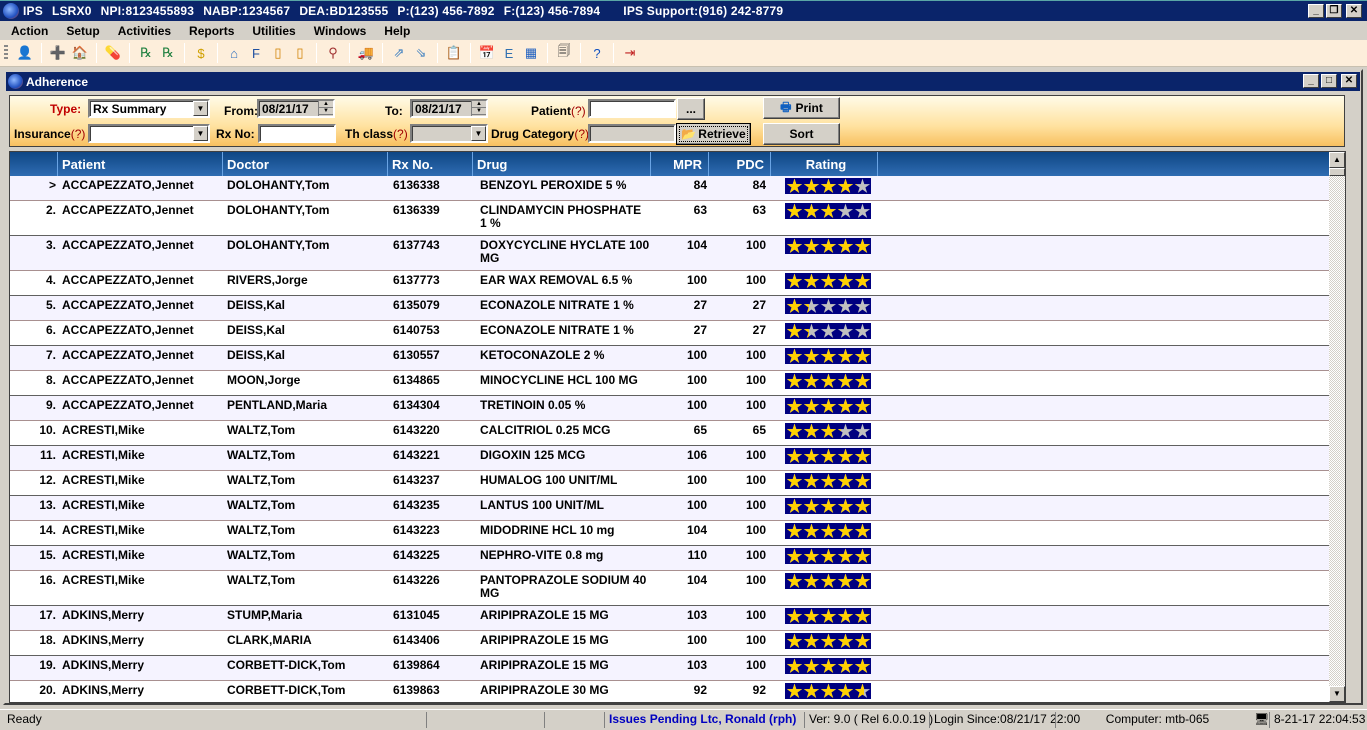 This screenshot has height=730, width=1367. I want to click on transfer-out-icon: ⇗, so click(399, 53).